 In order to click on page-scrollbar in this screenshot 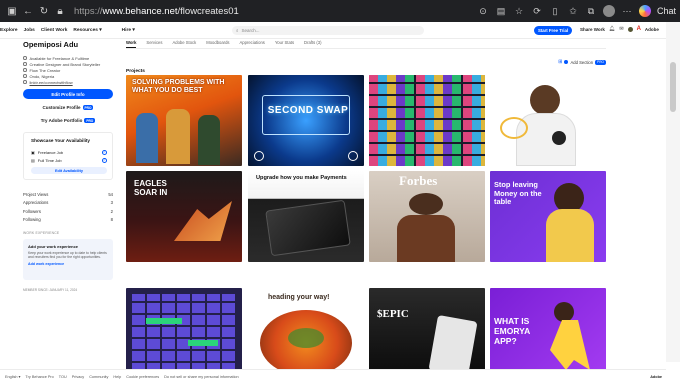, I will do `click(673, 192)`.